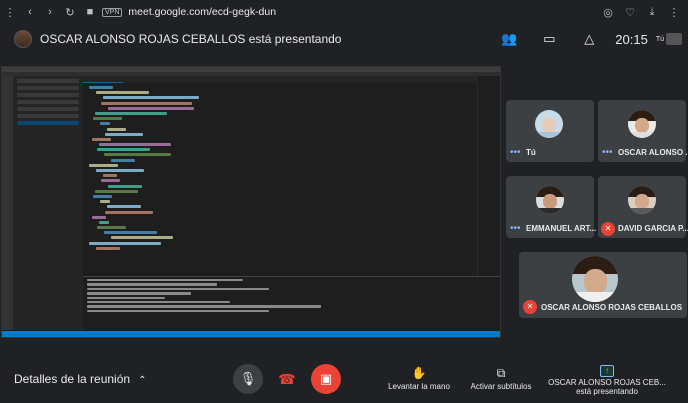 Image resolution: width=688 pixels, height=403 pixels. Describe the element at coordinates (674, 39) in the screenshot. I see `self-preview` at that location.